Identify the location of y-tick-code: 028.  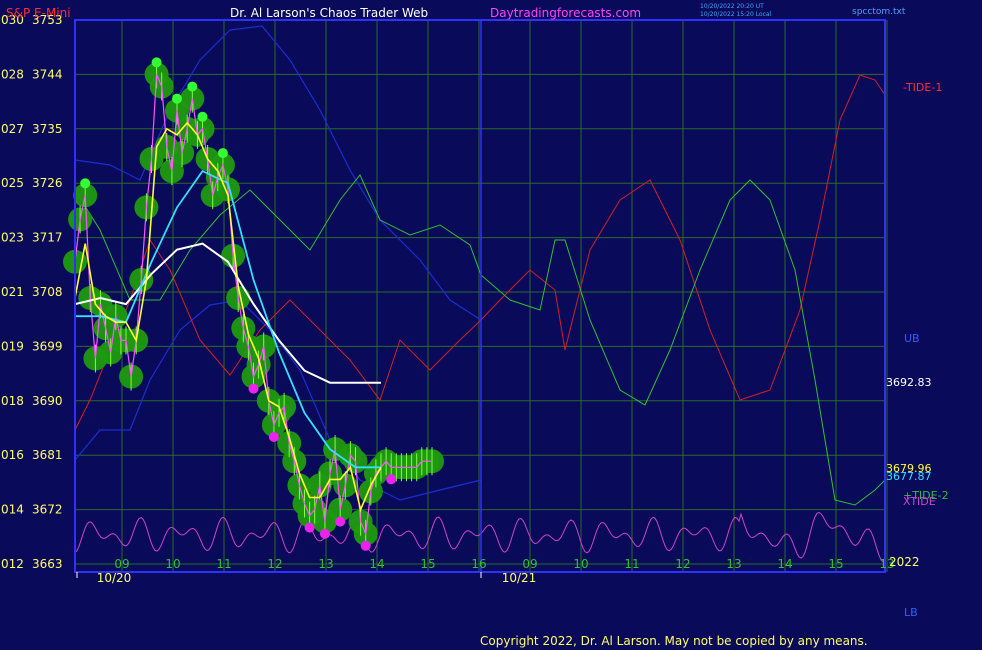
(12, 74).